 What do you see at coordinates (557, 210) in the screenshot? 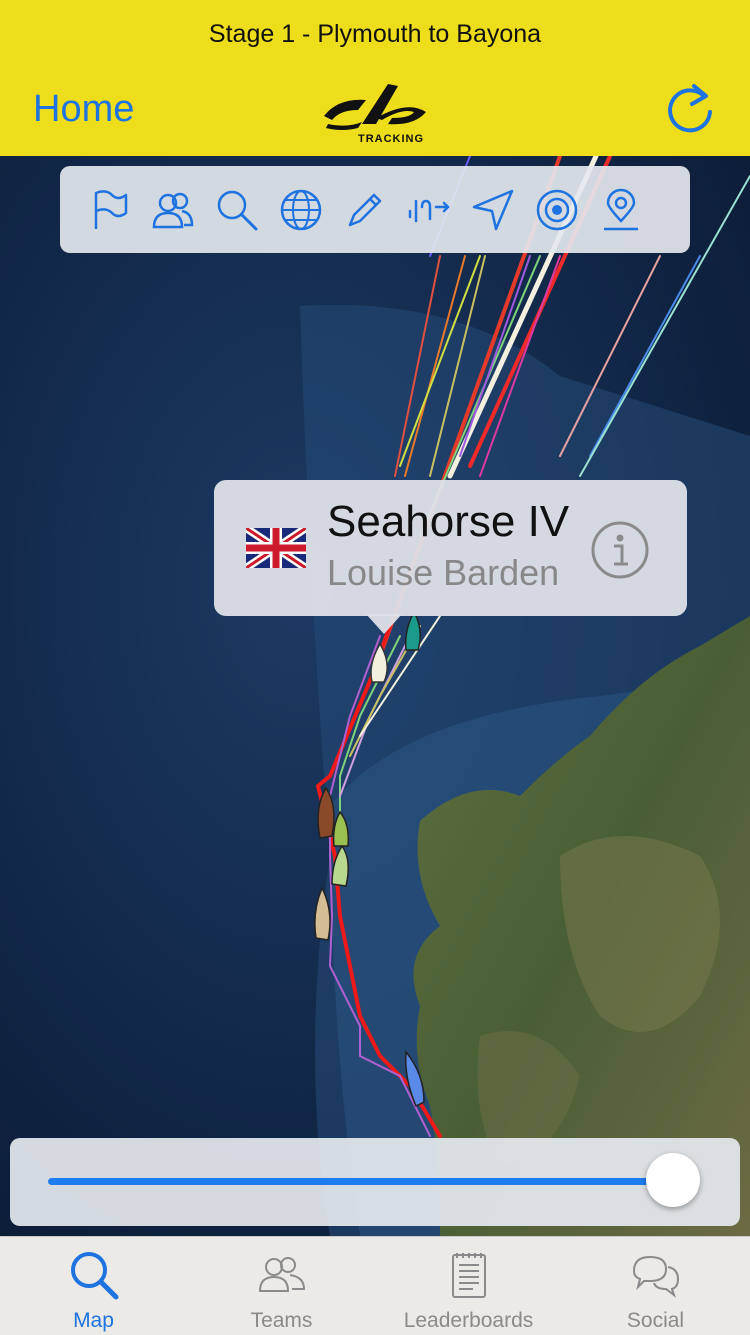
I see `target-icon` at bounding box center [557, 210].